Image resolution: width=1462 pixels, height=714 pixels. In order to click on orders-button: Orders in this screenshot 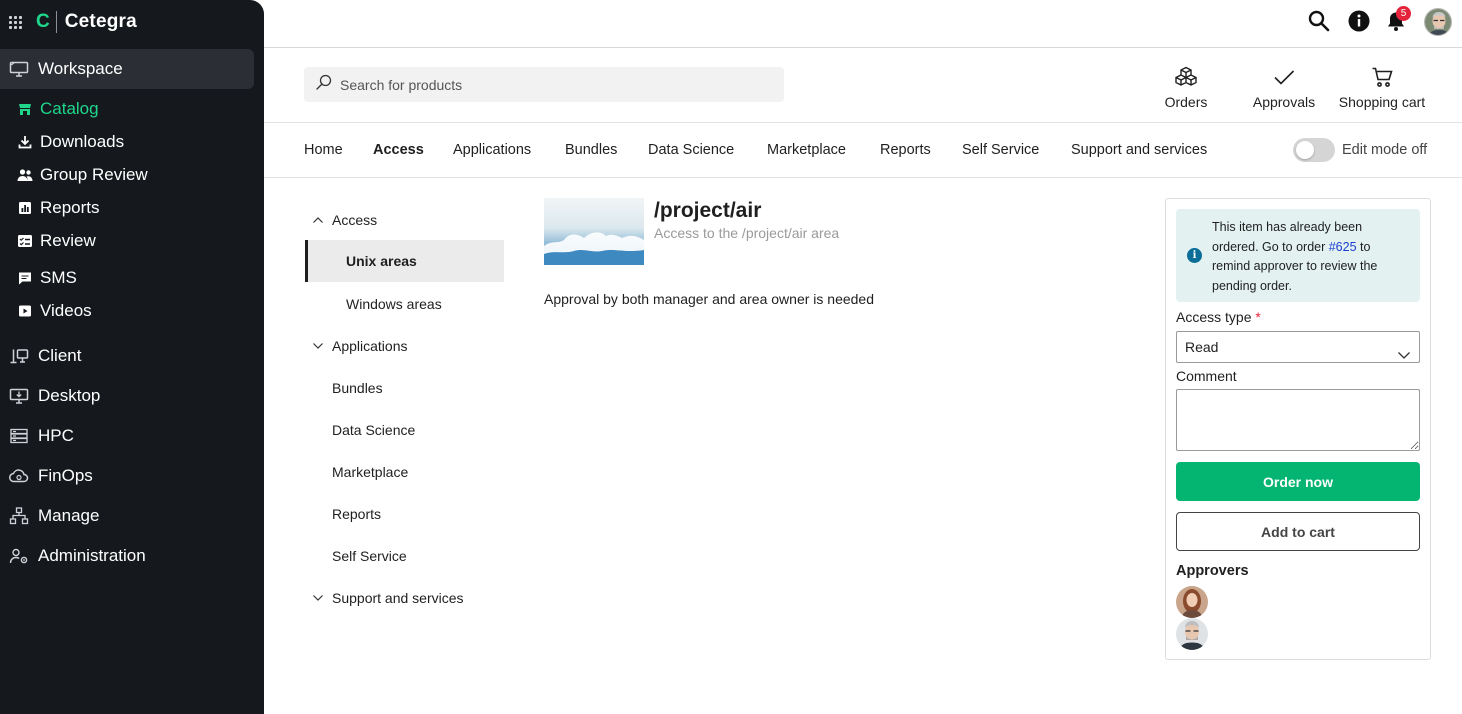, I will do `click(1186, 87)`.